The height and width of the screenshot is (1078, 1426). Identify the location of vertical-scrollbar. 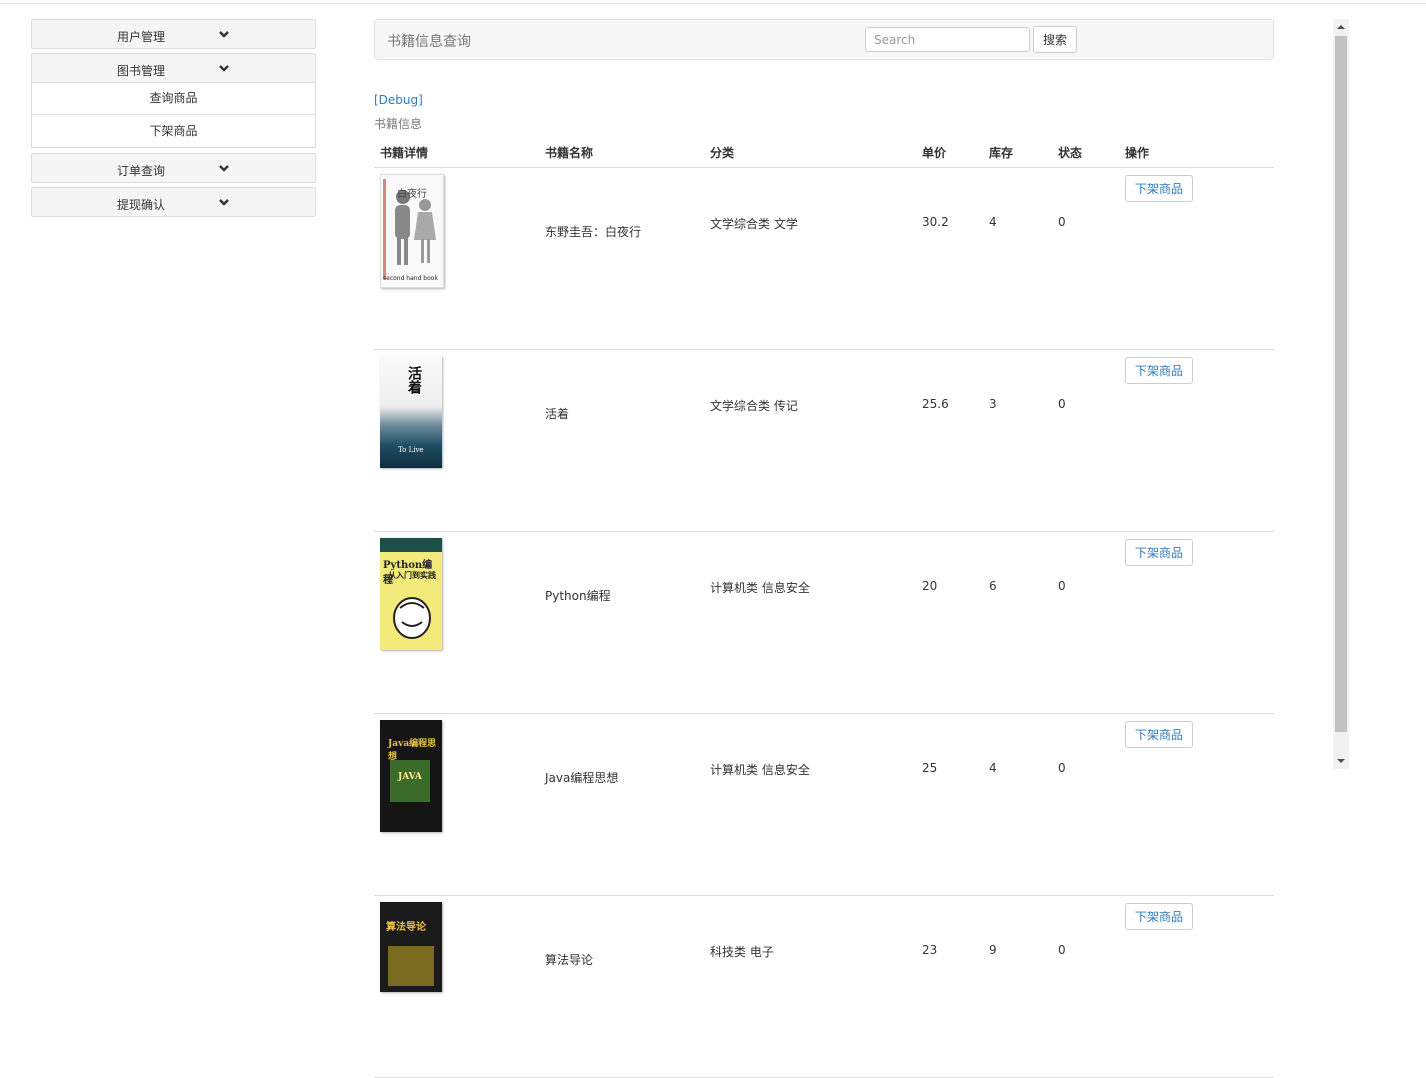
(1341, 394).